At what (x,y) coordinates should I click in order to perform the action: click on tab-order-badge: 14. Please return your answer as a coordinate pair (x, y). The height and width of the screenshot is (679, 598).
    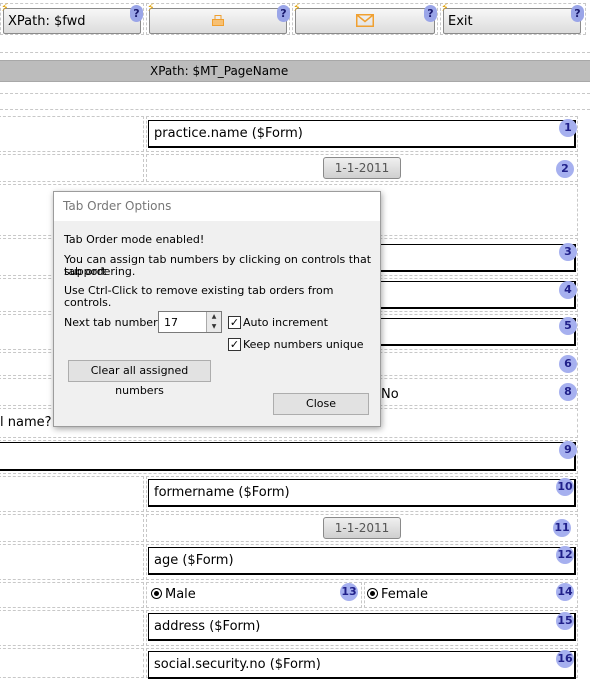
    Looking at the image, I should click on (565, 592).